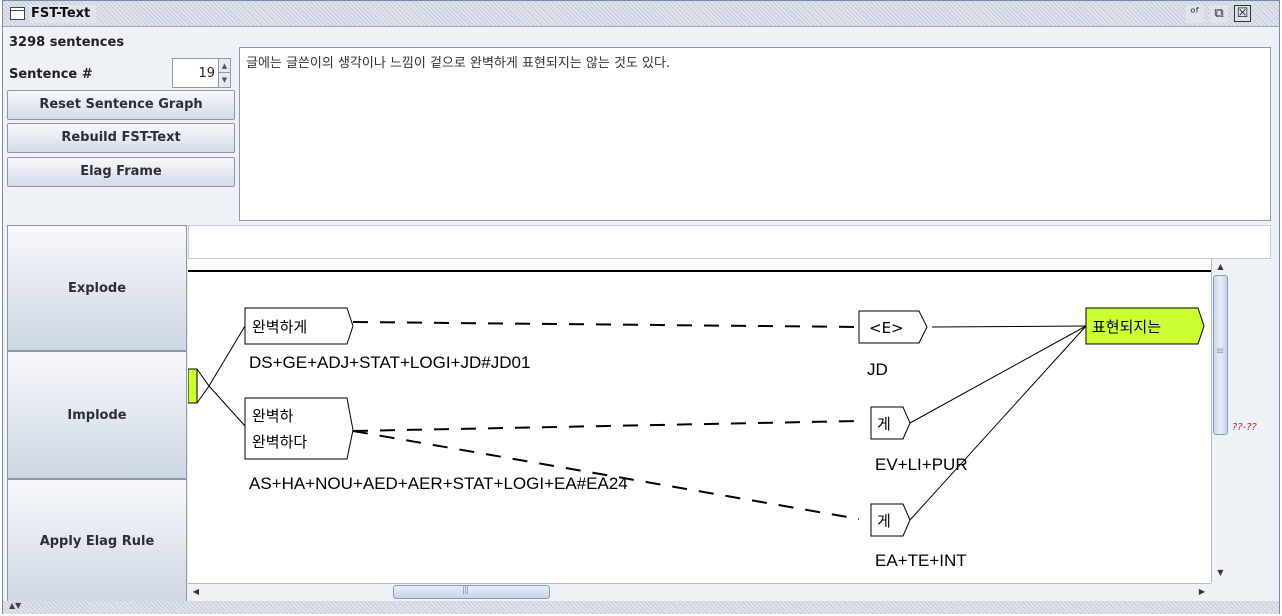  I want to click on horizontal-scrollbar: ◀ ▶, so click(699, 591).